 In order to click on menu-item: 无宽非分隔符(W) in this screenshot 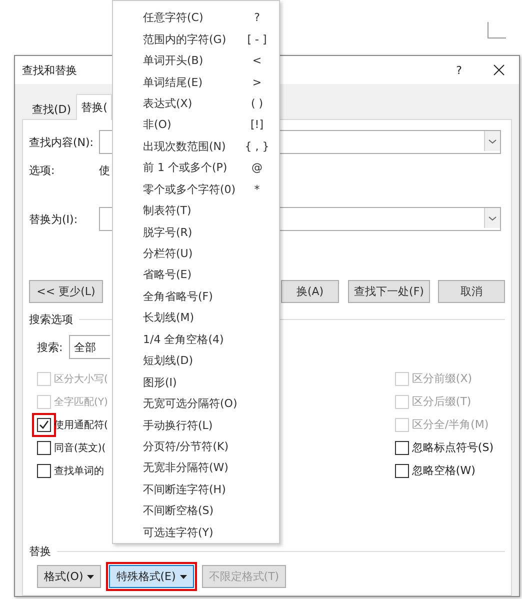, I will do `click(196, 468)`.